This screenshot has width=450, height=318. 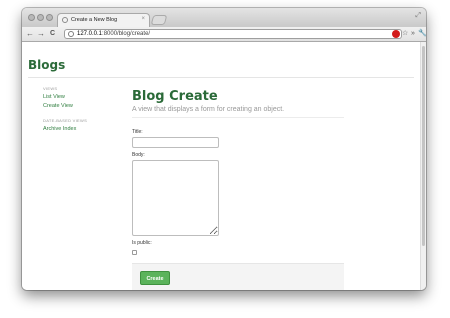 I want to click on title-label: Title:, so click(x=137, y=132).